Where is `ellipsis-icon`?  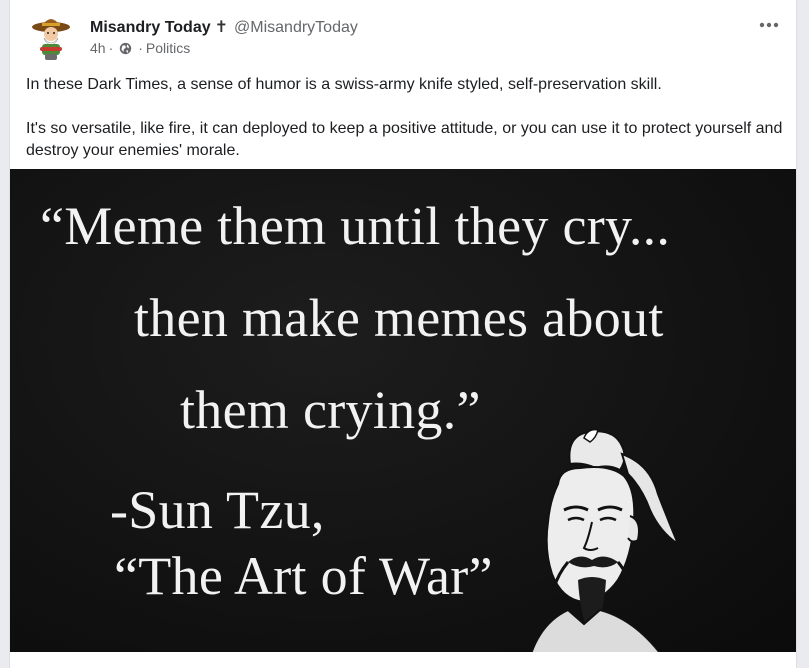 ellipsis-icon is located at coordinates (769, 25).